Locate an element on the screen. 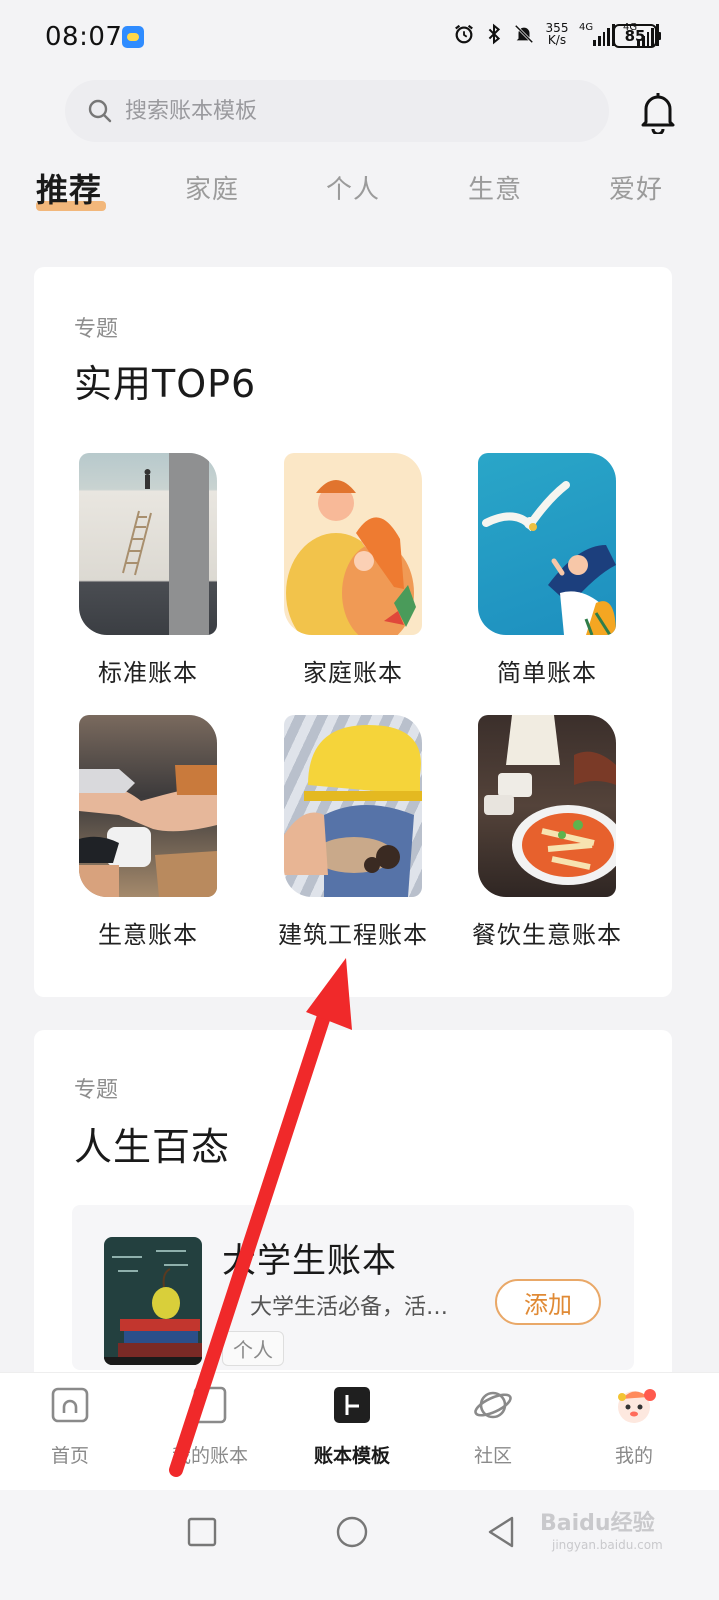 This screenshot has width=719, height=1600. mute-bell-icon is located at coordinates (524, 34).